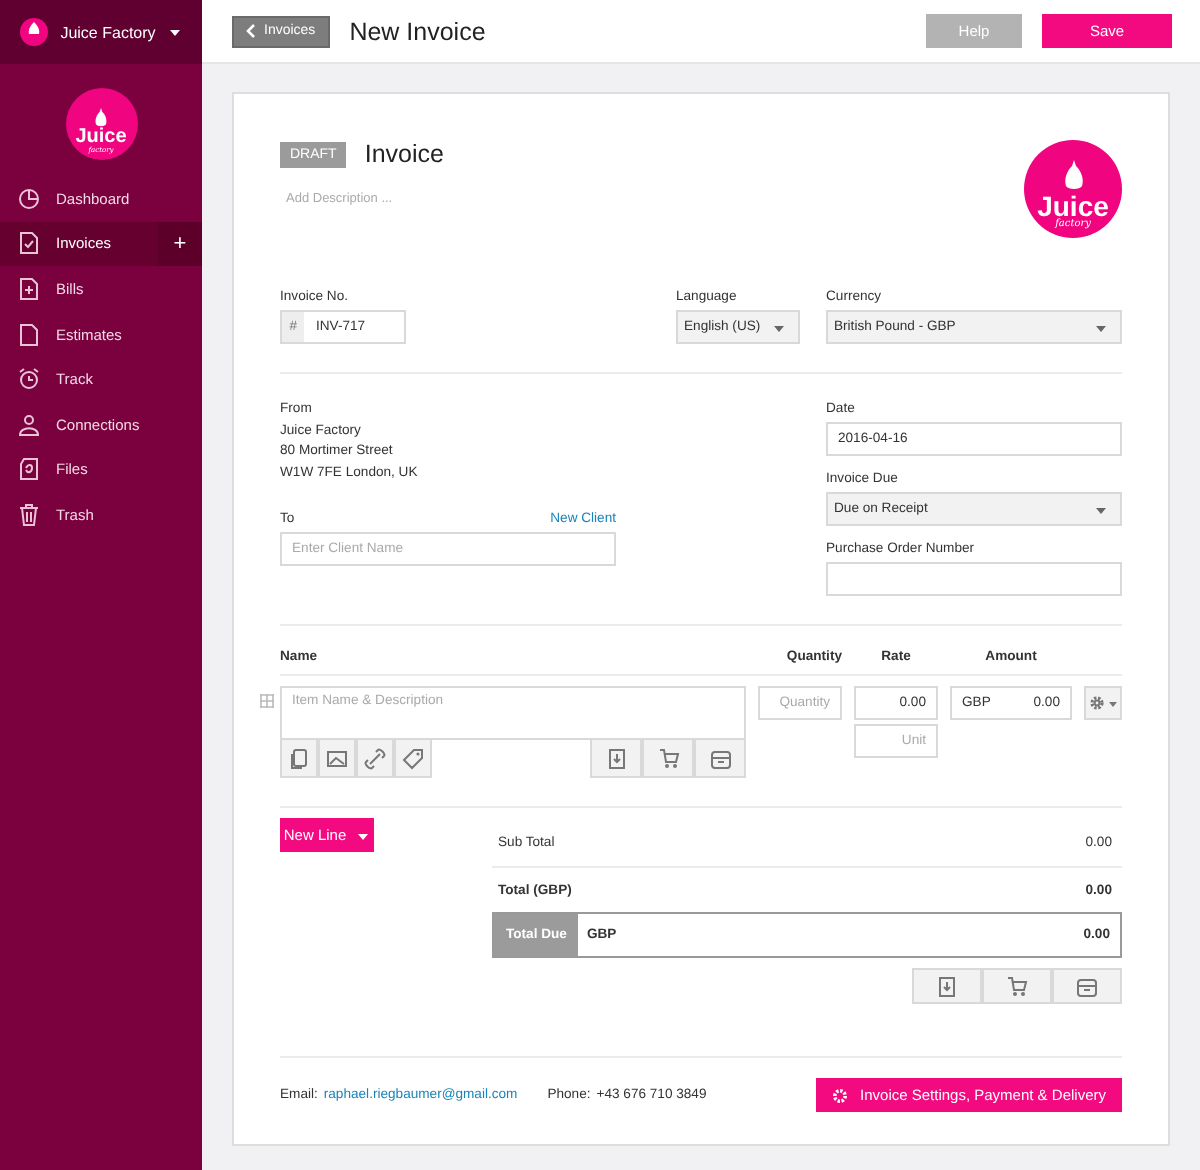  I want to click on image-icon, so click(337, 758).